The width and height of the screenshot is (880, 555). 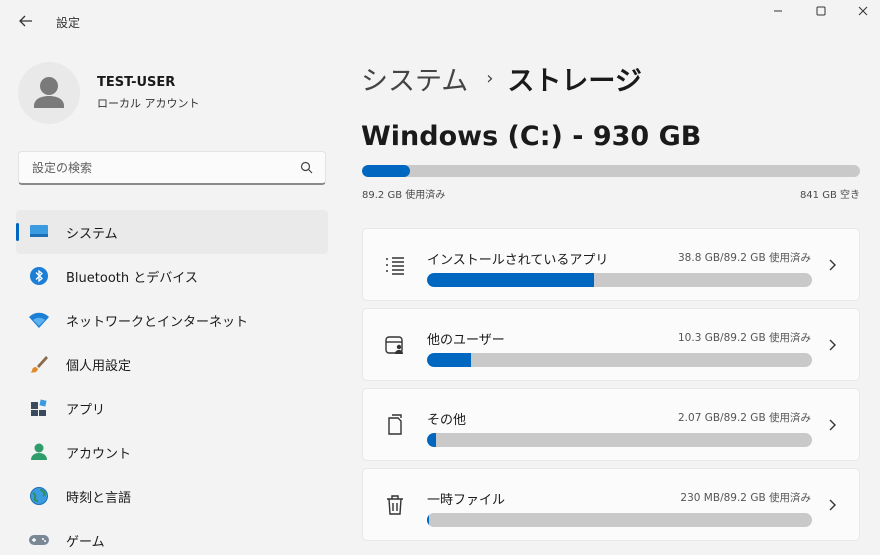 What do you see at coordinates (395, 425) in the screenshot?
I see `other-files-icon` at bounding box center [395, 425].